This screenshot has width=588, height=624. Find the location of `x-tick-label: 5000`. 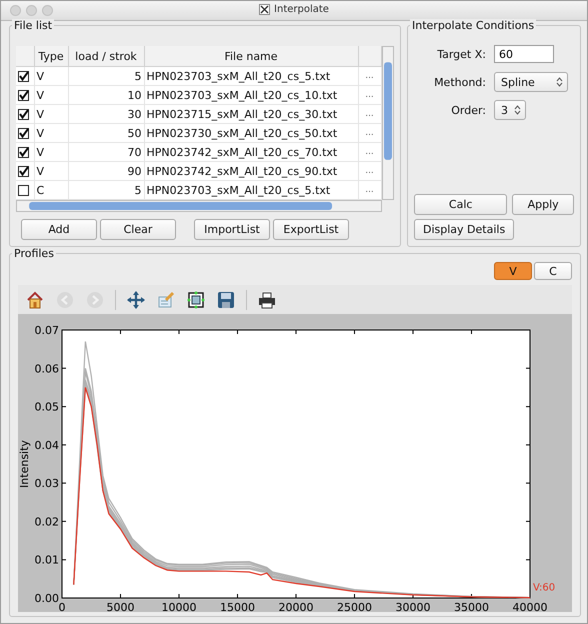

x-tick-label: 5000 is located at coordinates (120, 606).